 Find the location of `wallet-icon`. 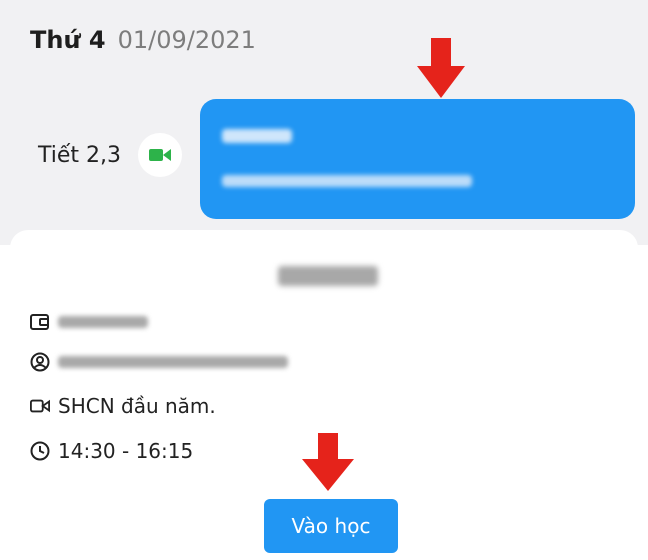

wallet-icon is located at coordinates (40, 322).